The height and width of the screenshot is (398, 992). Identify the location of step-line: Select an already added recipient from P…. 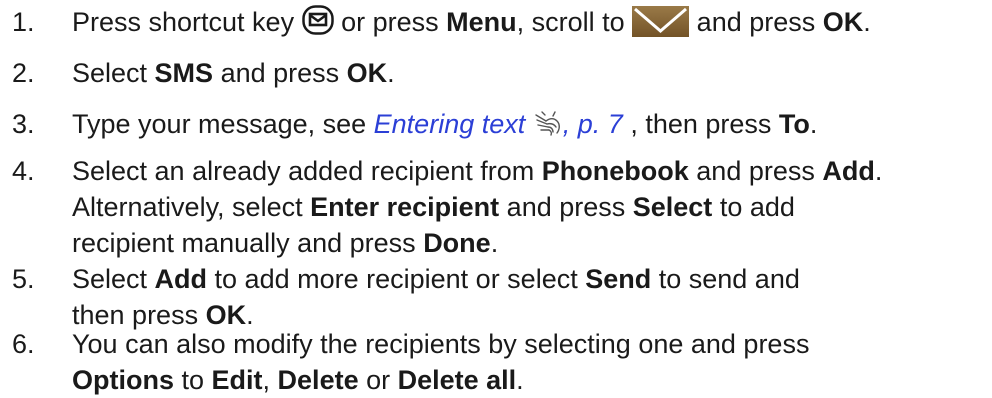
(477, 171).